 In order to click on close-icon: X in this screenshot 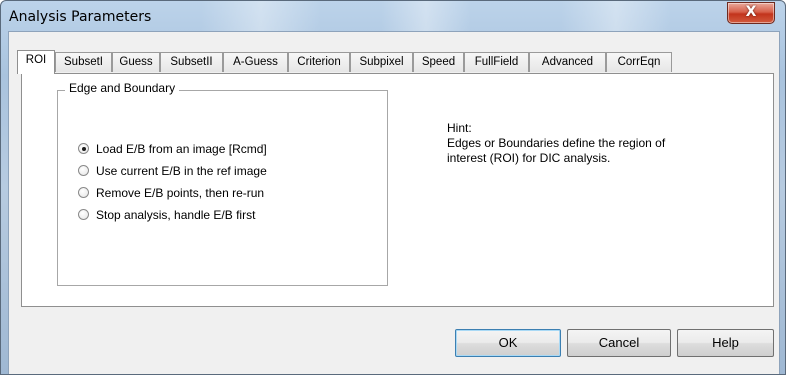, I will do `click(751, 12)`.